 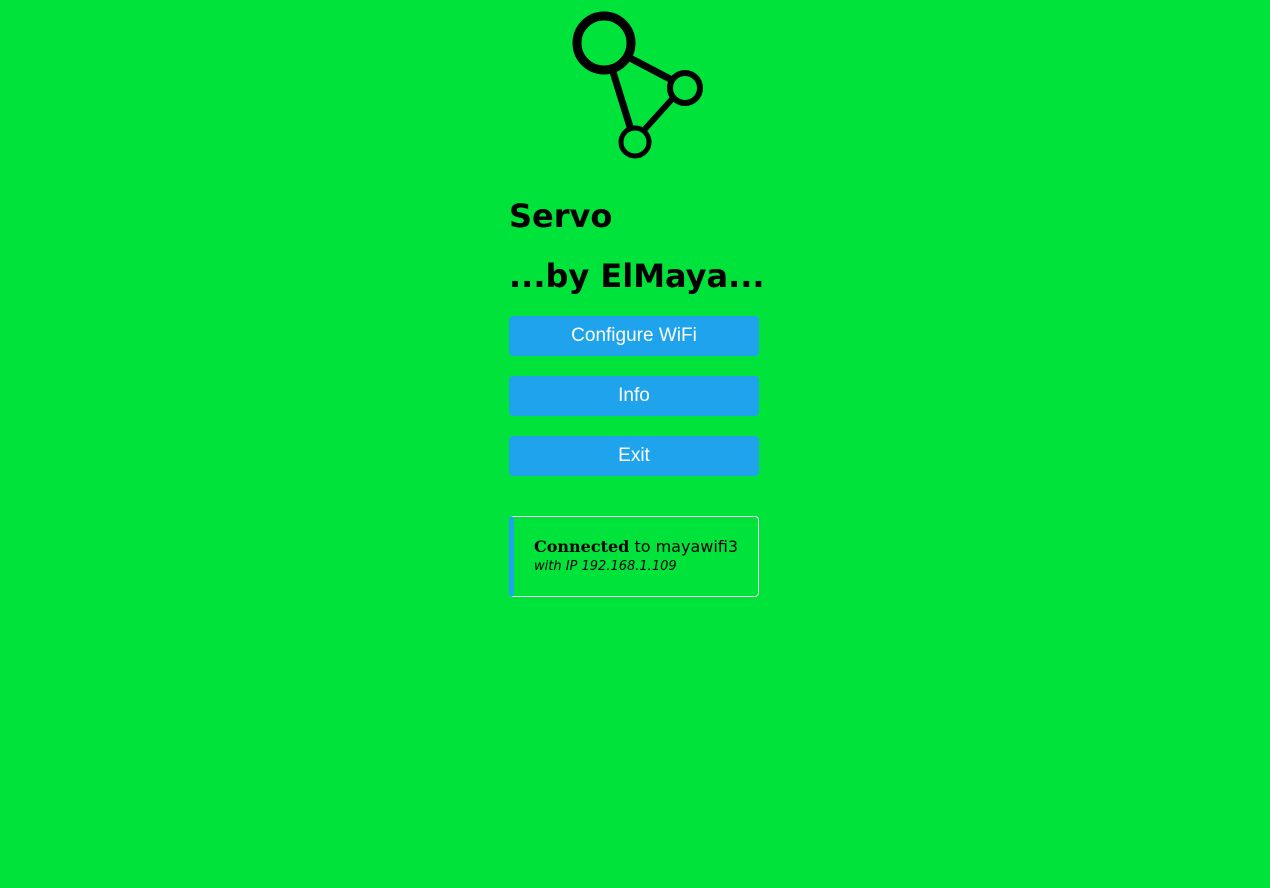 What do you see at coordinates (634, 396) in the screenshot?
I see `info-button: Info` at bounding box center [634, 396].